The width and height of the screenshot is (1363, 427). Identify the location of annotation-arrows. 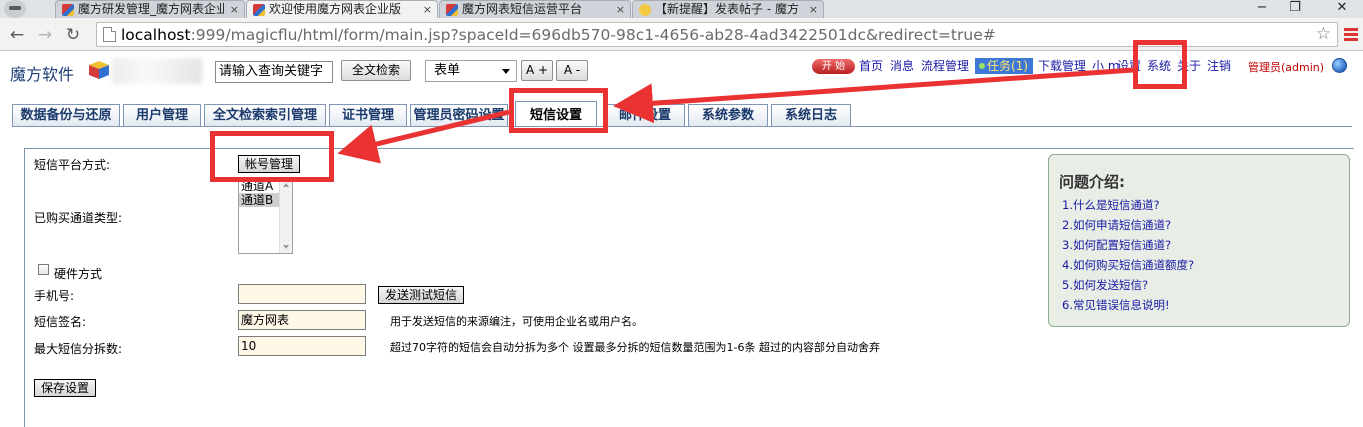
(735, 115).